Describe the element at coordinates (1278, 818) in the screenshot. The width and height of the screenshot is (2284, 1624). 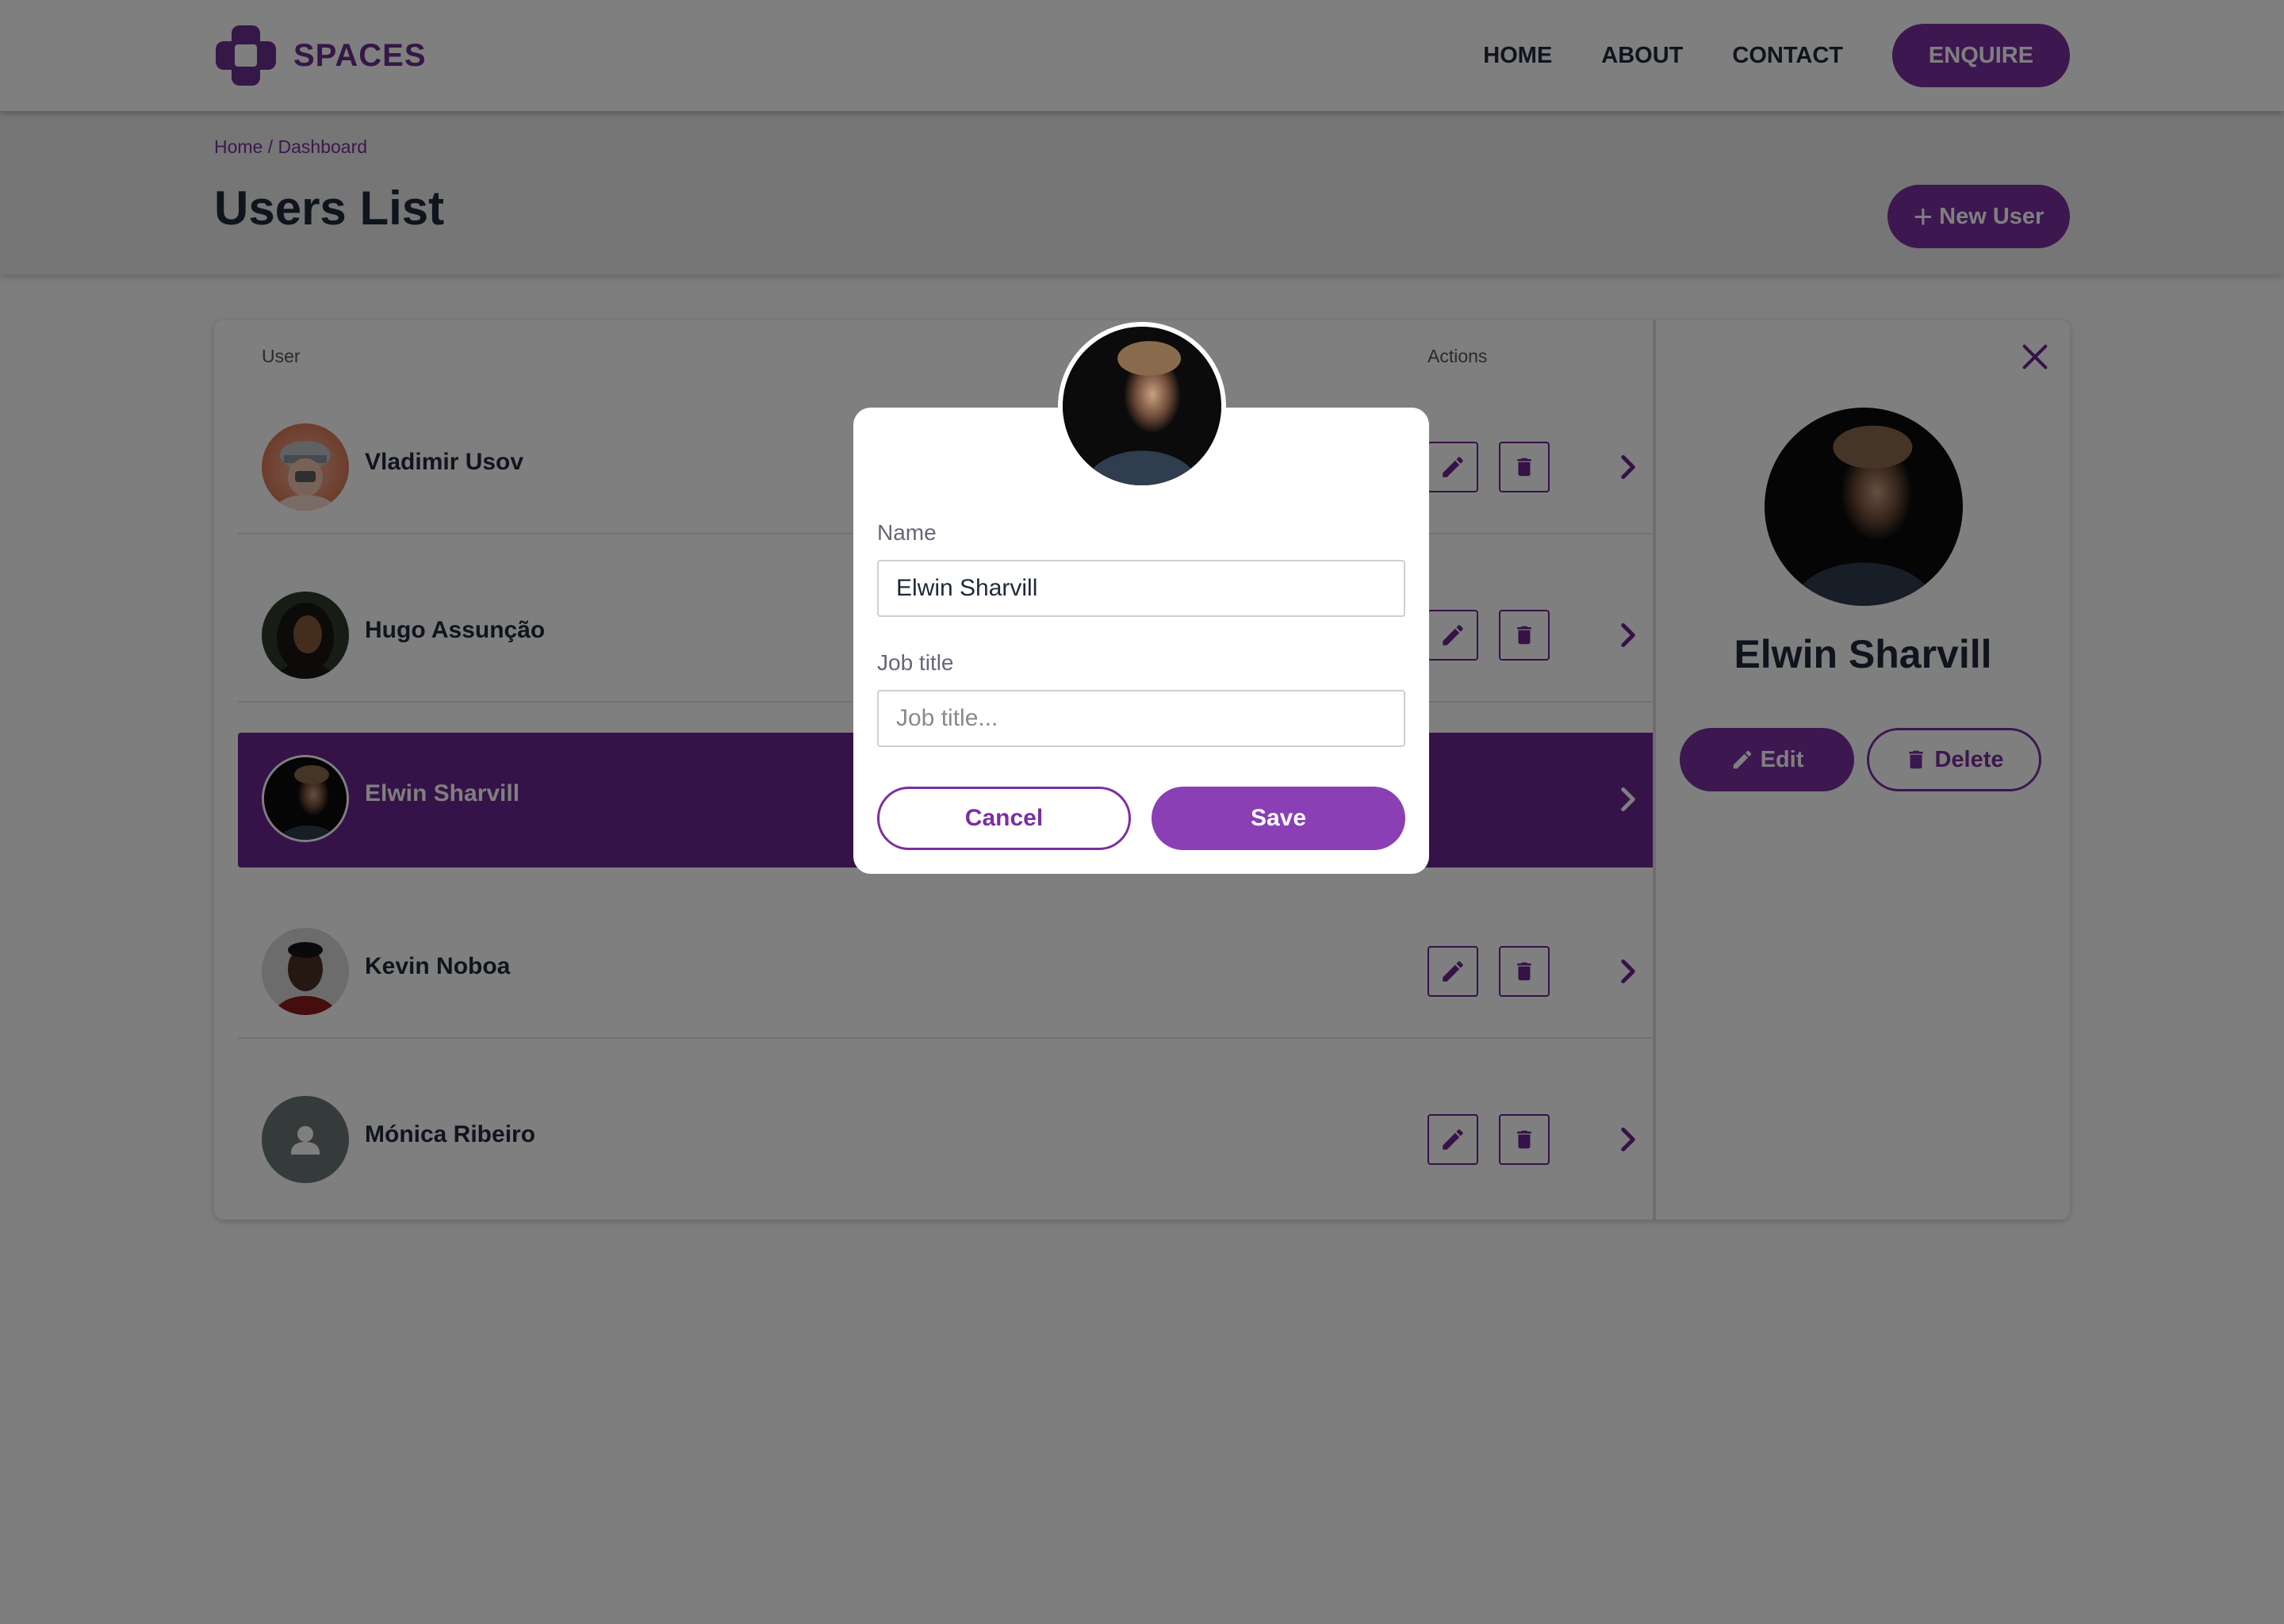
I see `save-button: Save` at that location.